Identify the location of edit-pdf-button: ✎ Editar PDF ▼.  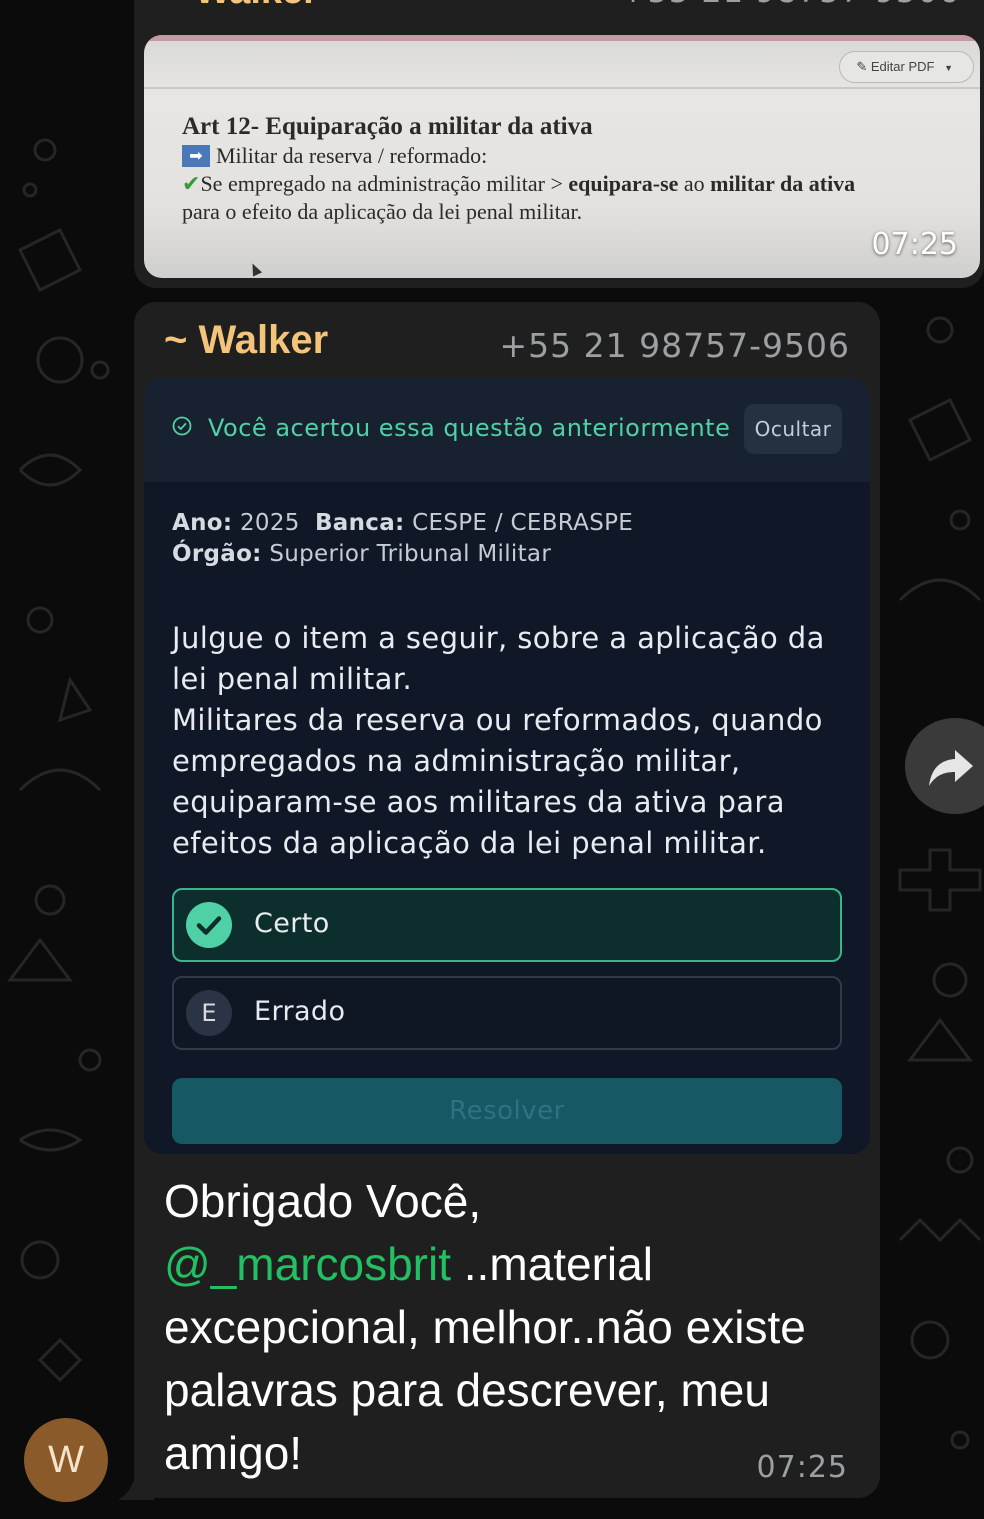
(906, 67).